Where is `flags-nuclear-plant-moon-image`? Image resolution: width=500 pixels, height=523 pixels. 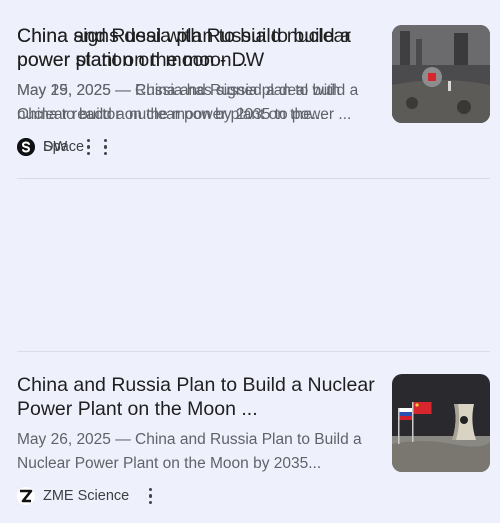
flags-nuclear-plant-moon-image is located at coordinates (441, 423).